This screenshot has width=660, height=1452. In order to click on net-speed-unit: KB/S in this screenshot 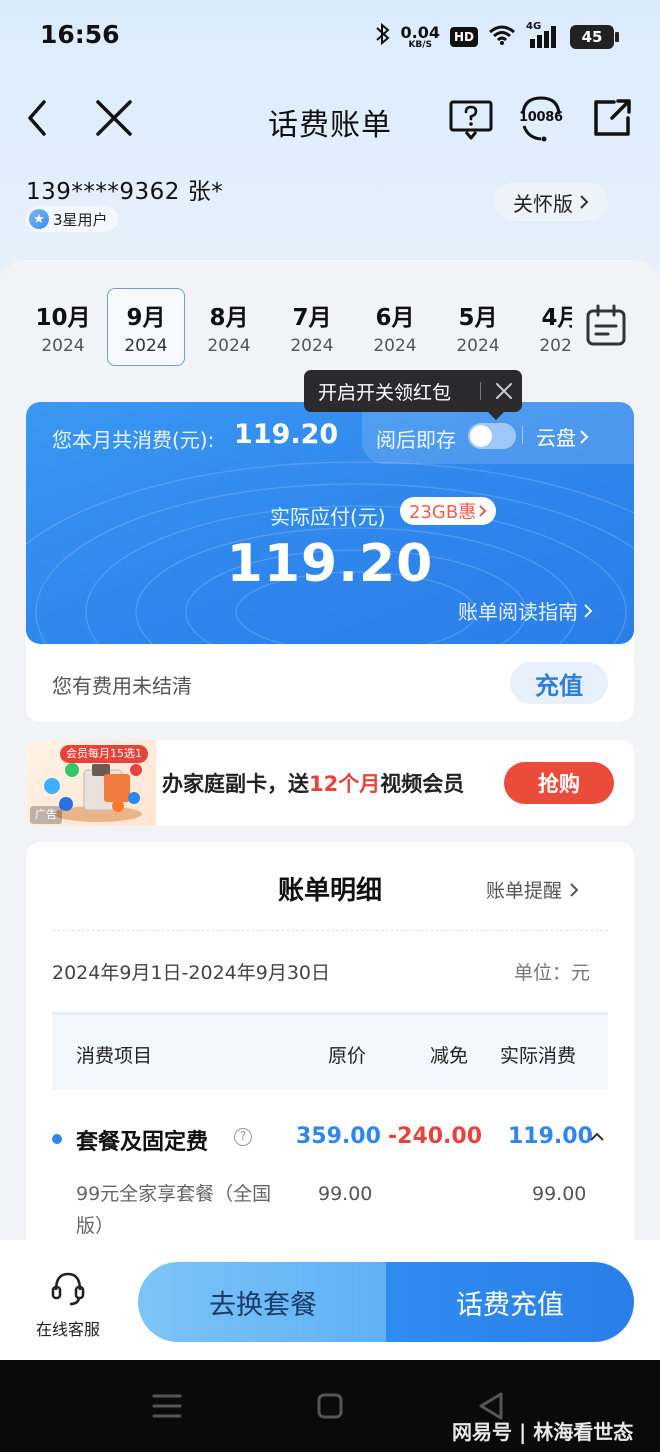, I will do `click(420, 44)`.